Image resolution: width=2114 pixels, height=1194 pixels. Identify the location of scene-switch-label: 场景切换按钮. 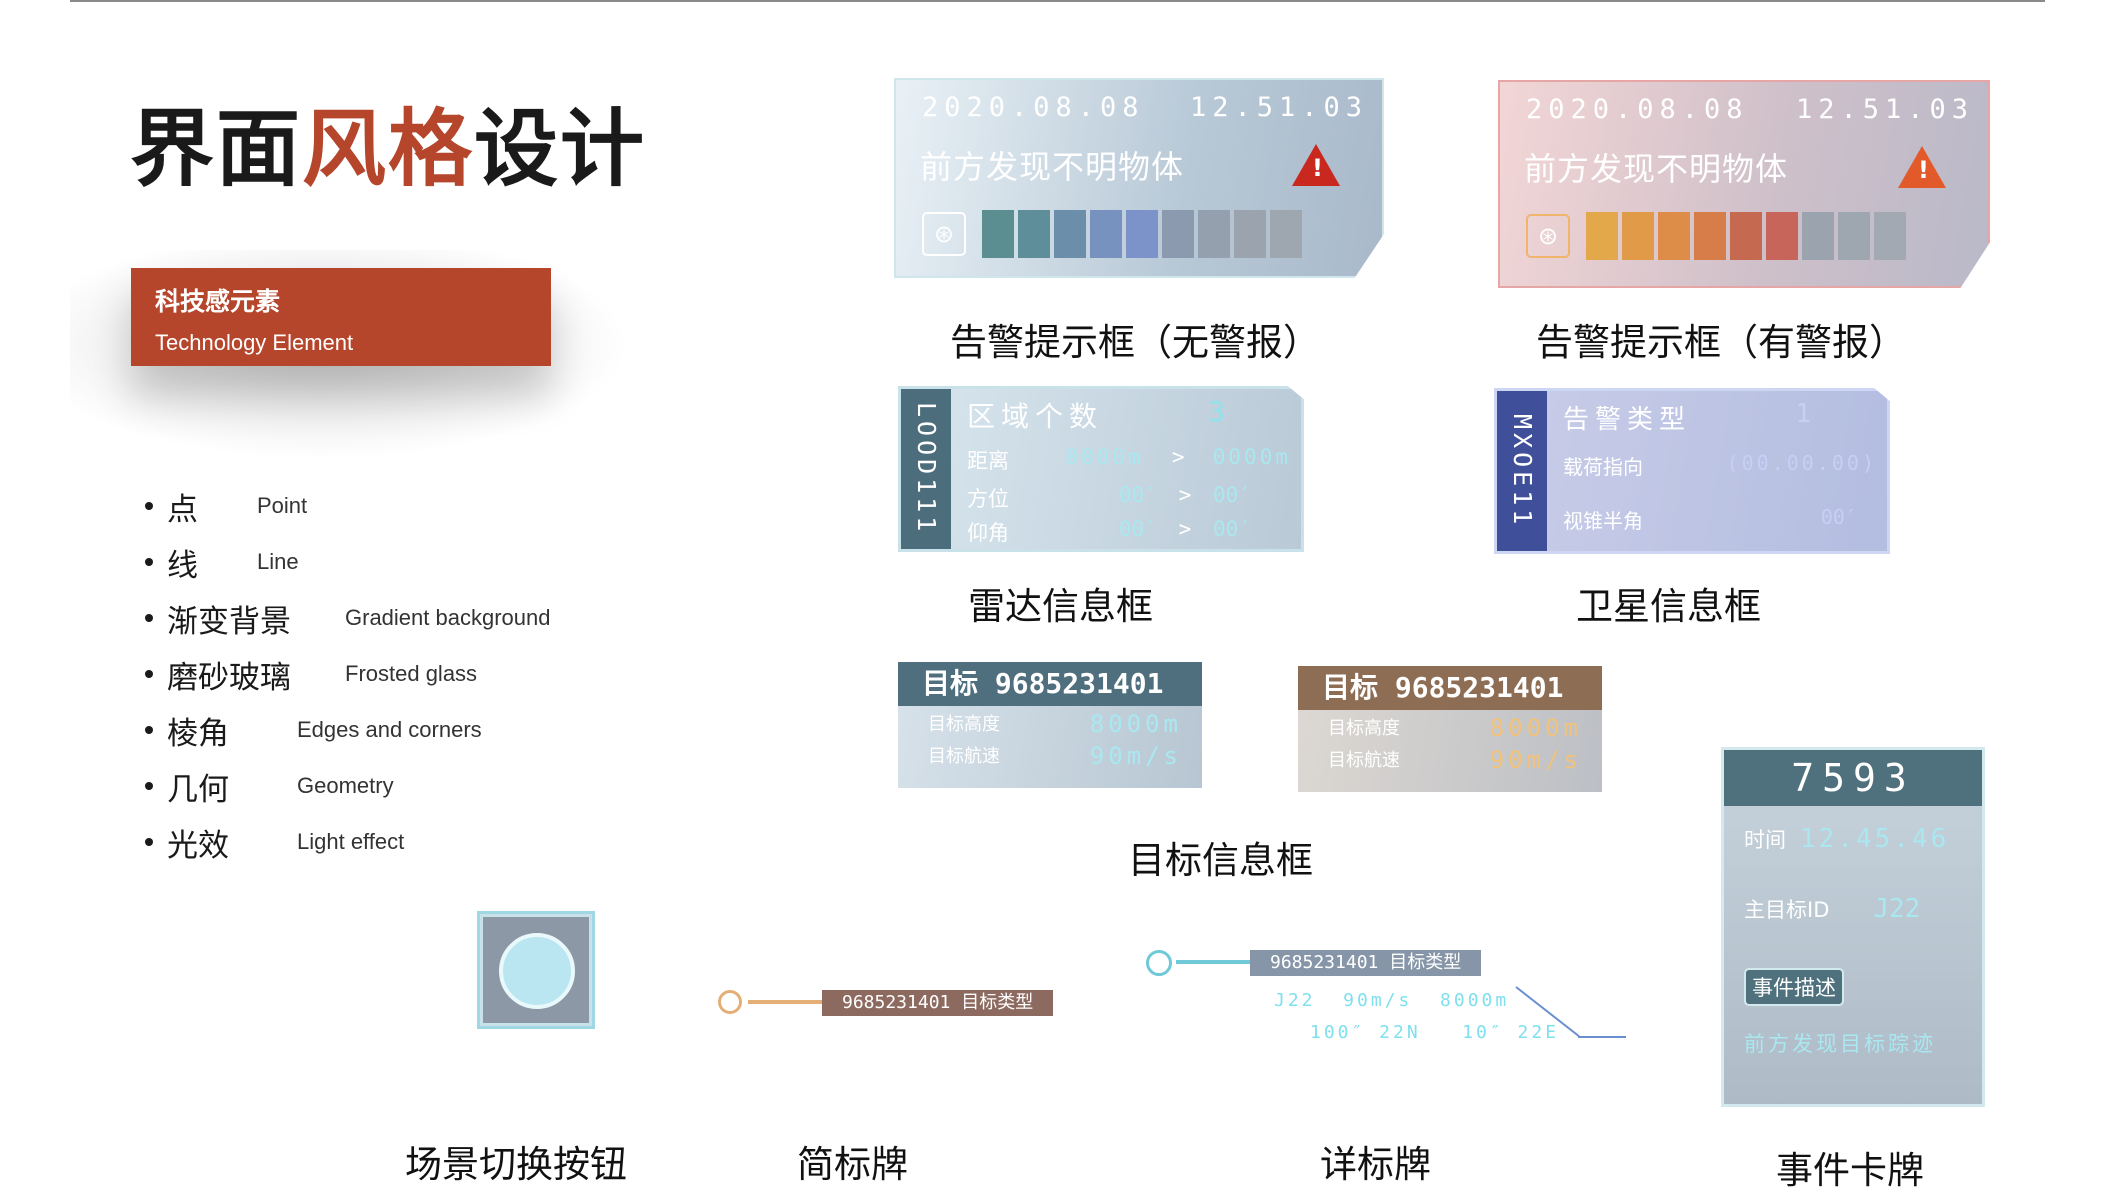
(516, 1164).